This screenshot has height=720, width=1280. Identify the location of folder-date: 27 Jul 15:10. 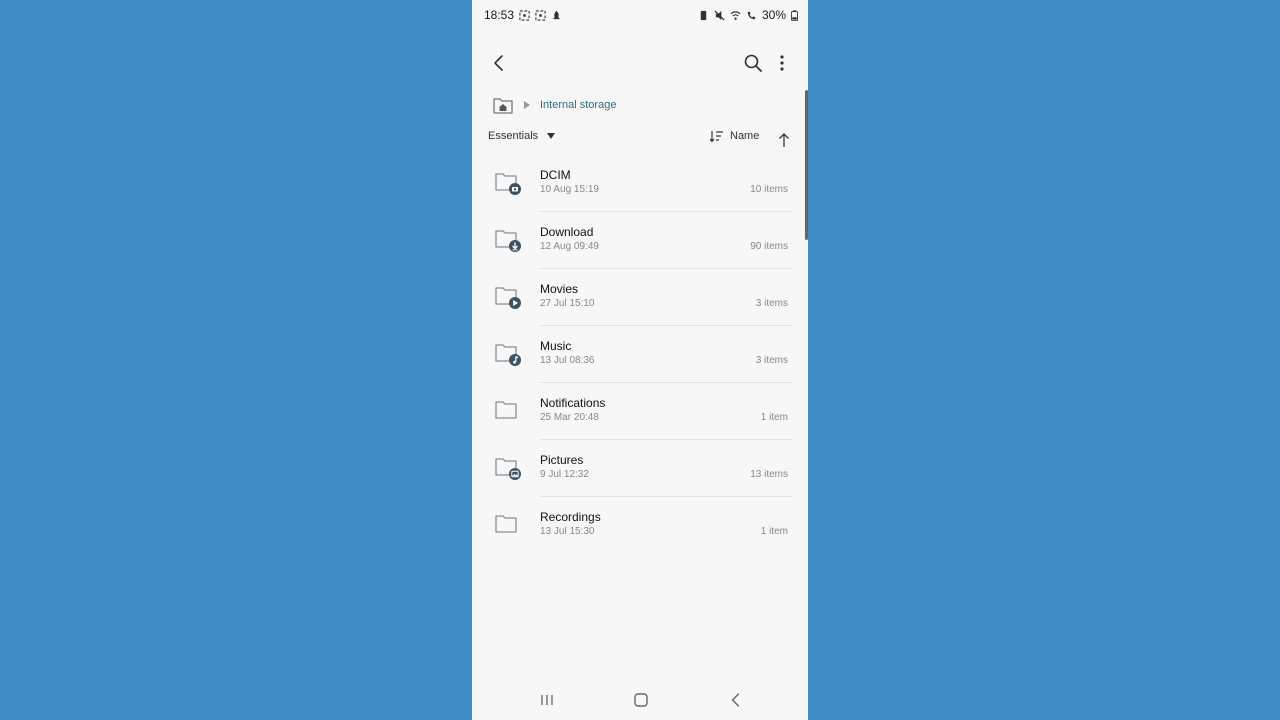
(567, 303).